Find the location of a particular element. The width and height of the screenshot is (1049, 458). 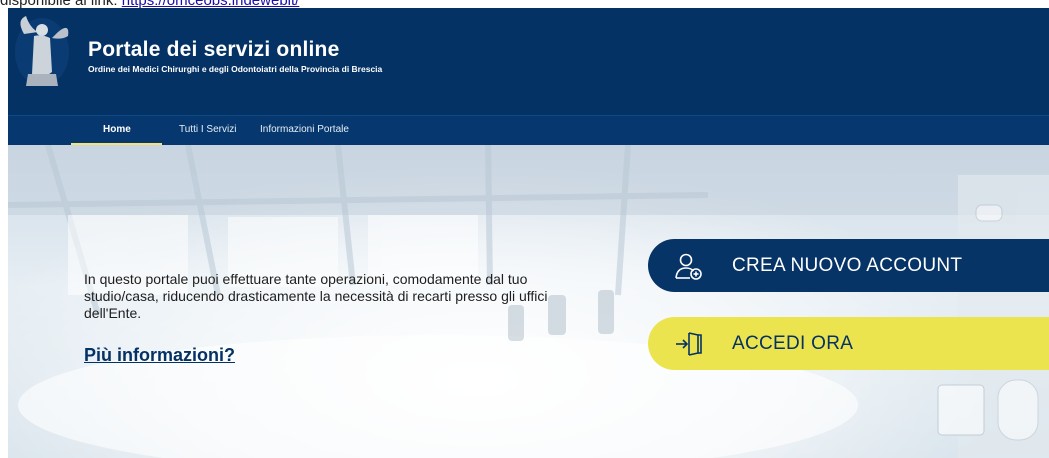

create-account-label: CREA NUOVO ACCOUNT is located at coordinates (847, 265).